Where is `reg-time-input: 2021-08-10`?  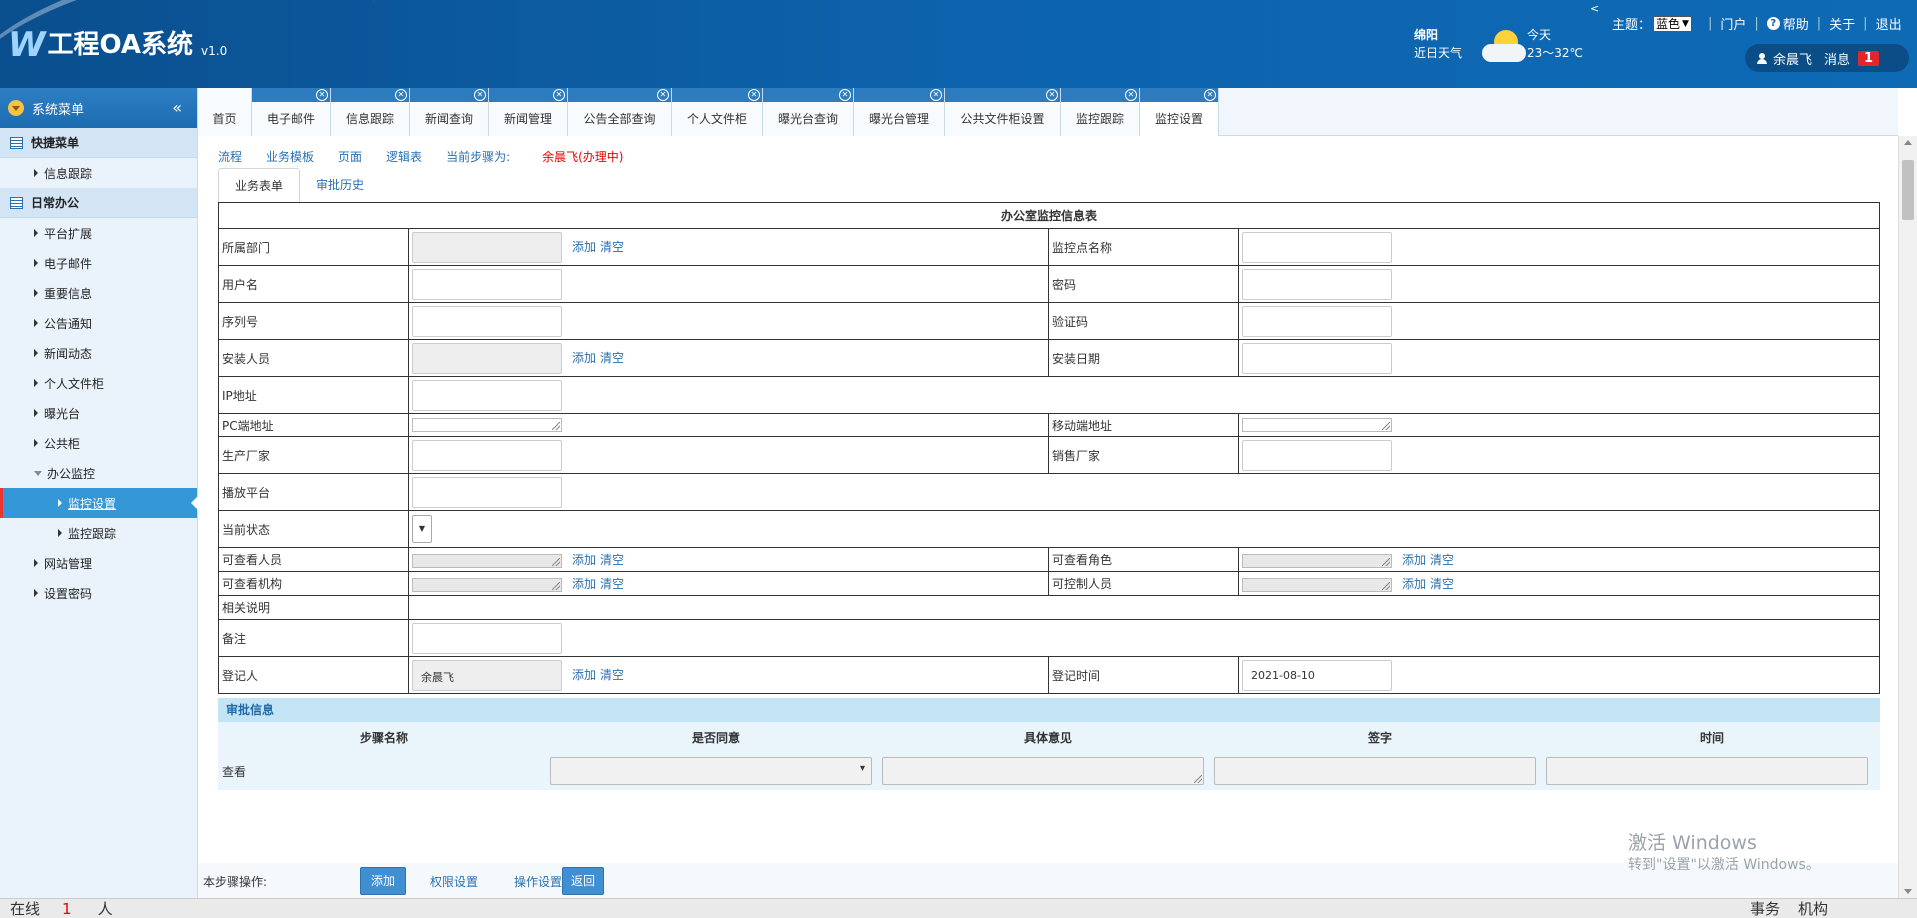
reg-time-input: 2021-08-10 is located at coordinates (1317, 675).